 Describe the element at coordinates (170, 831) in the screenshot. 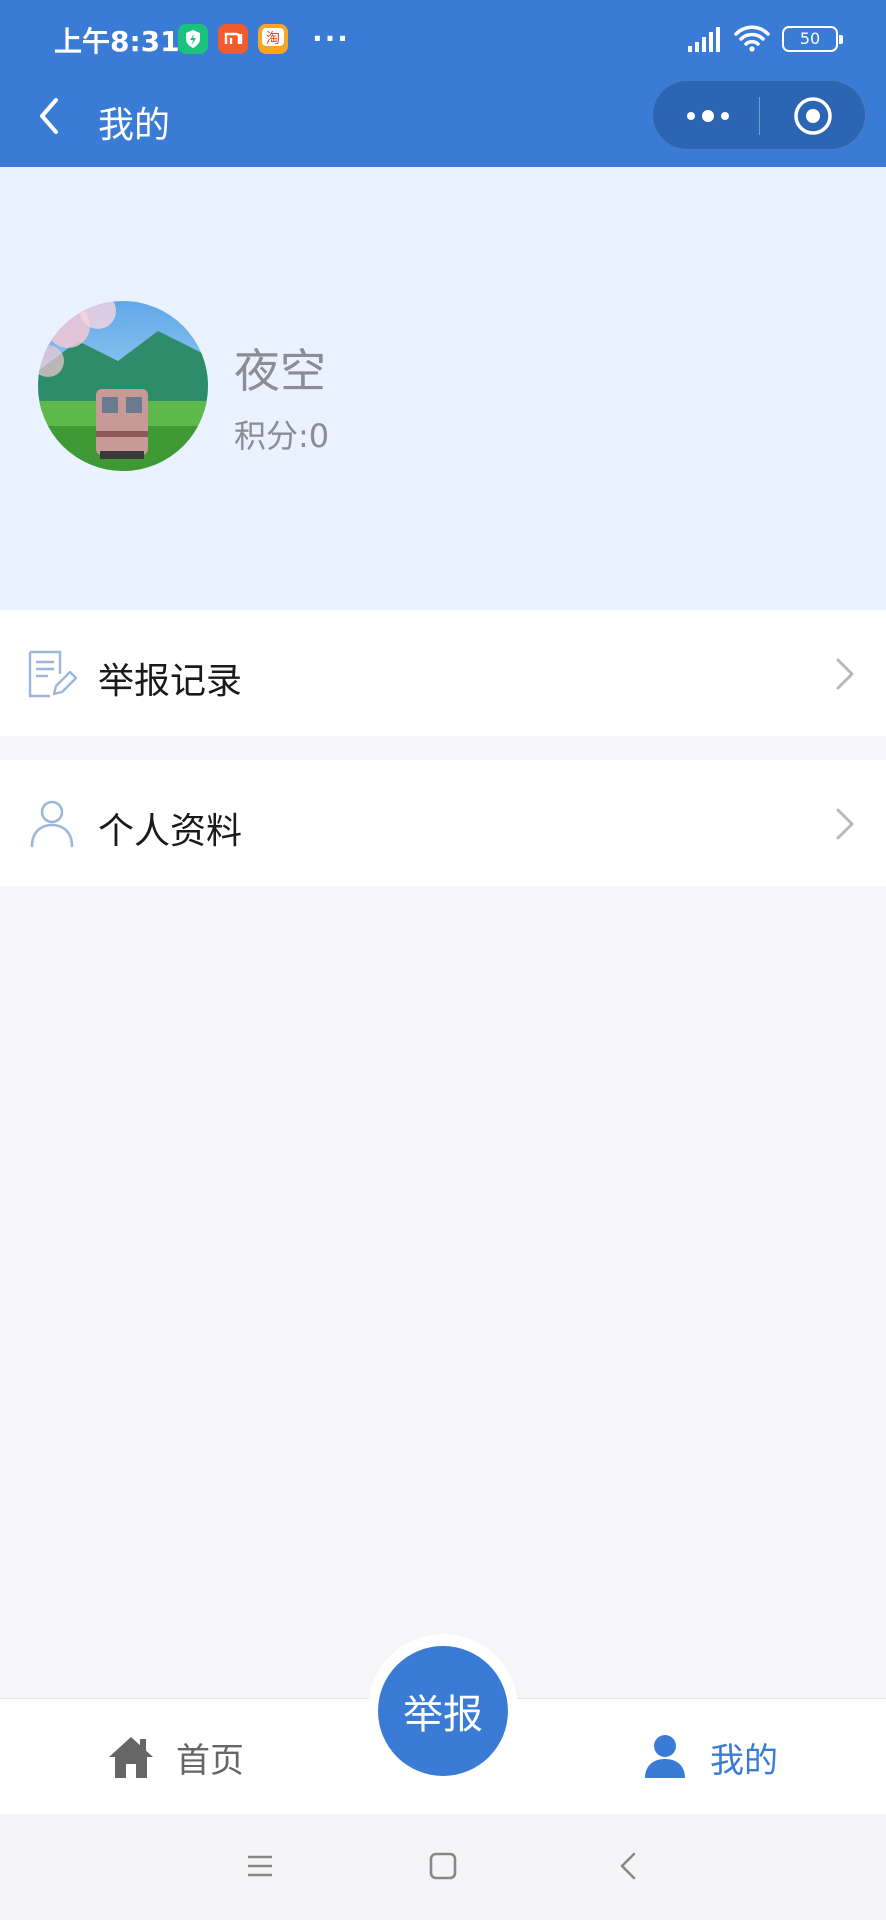

I see `menu-label-personal-info: 个人资料` at that location.